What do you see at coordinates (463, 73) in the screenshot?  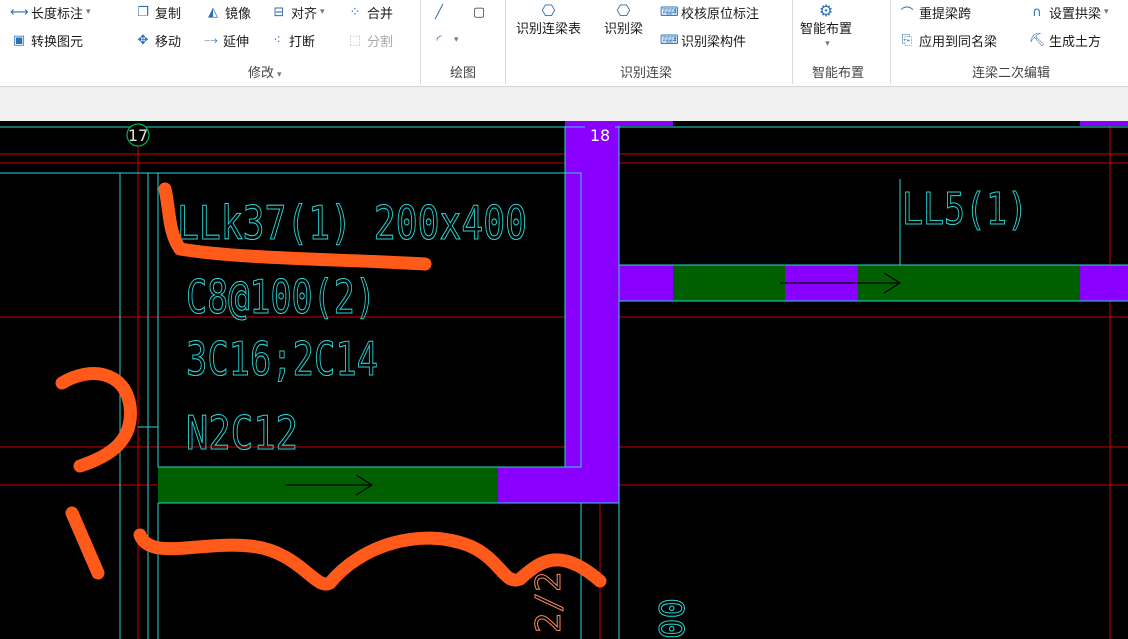 I see `draw-group-label: 绘图` at bounding box center [463, 73].